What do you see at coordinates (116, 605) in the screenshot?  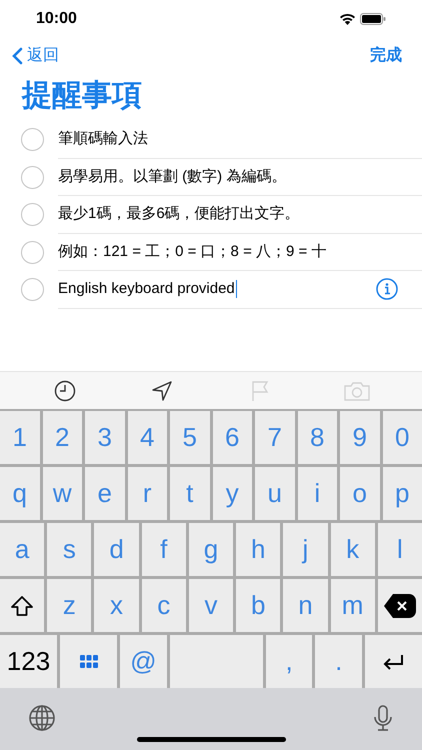 I see `key: x` at bounding box center [116, 605].